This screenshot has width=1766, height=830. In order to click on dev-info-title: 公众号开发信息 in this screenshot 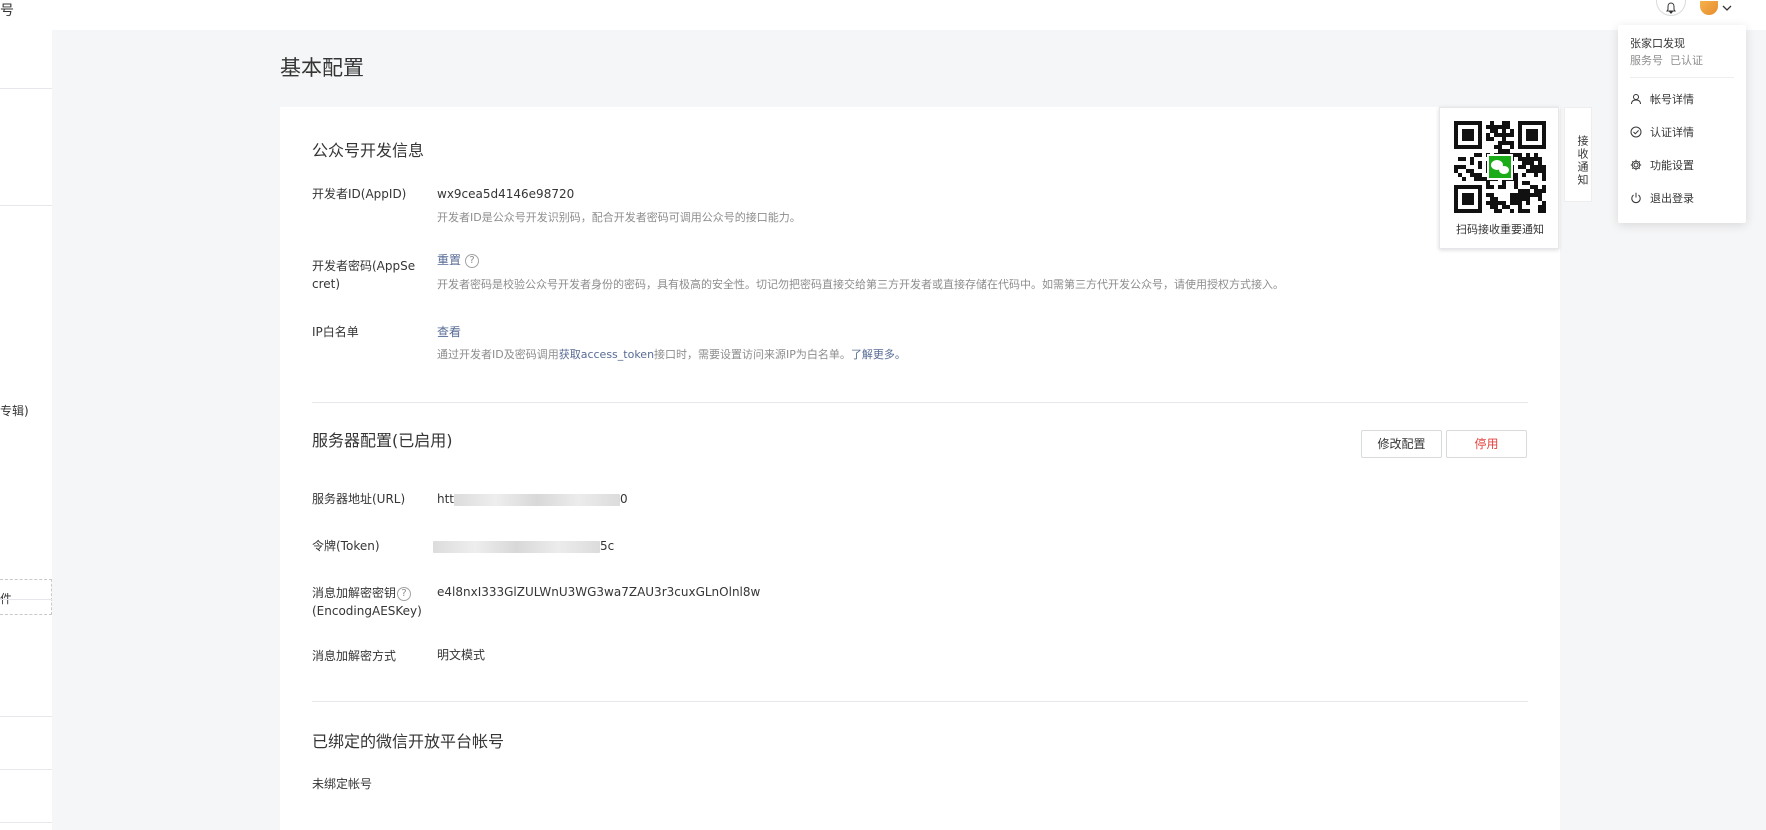, I will do `click(368, 150)`.